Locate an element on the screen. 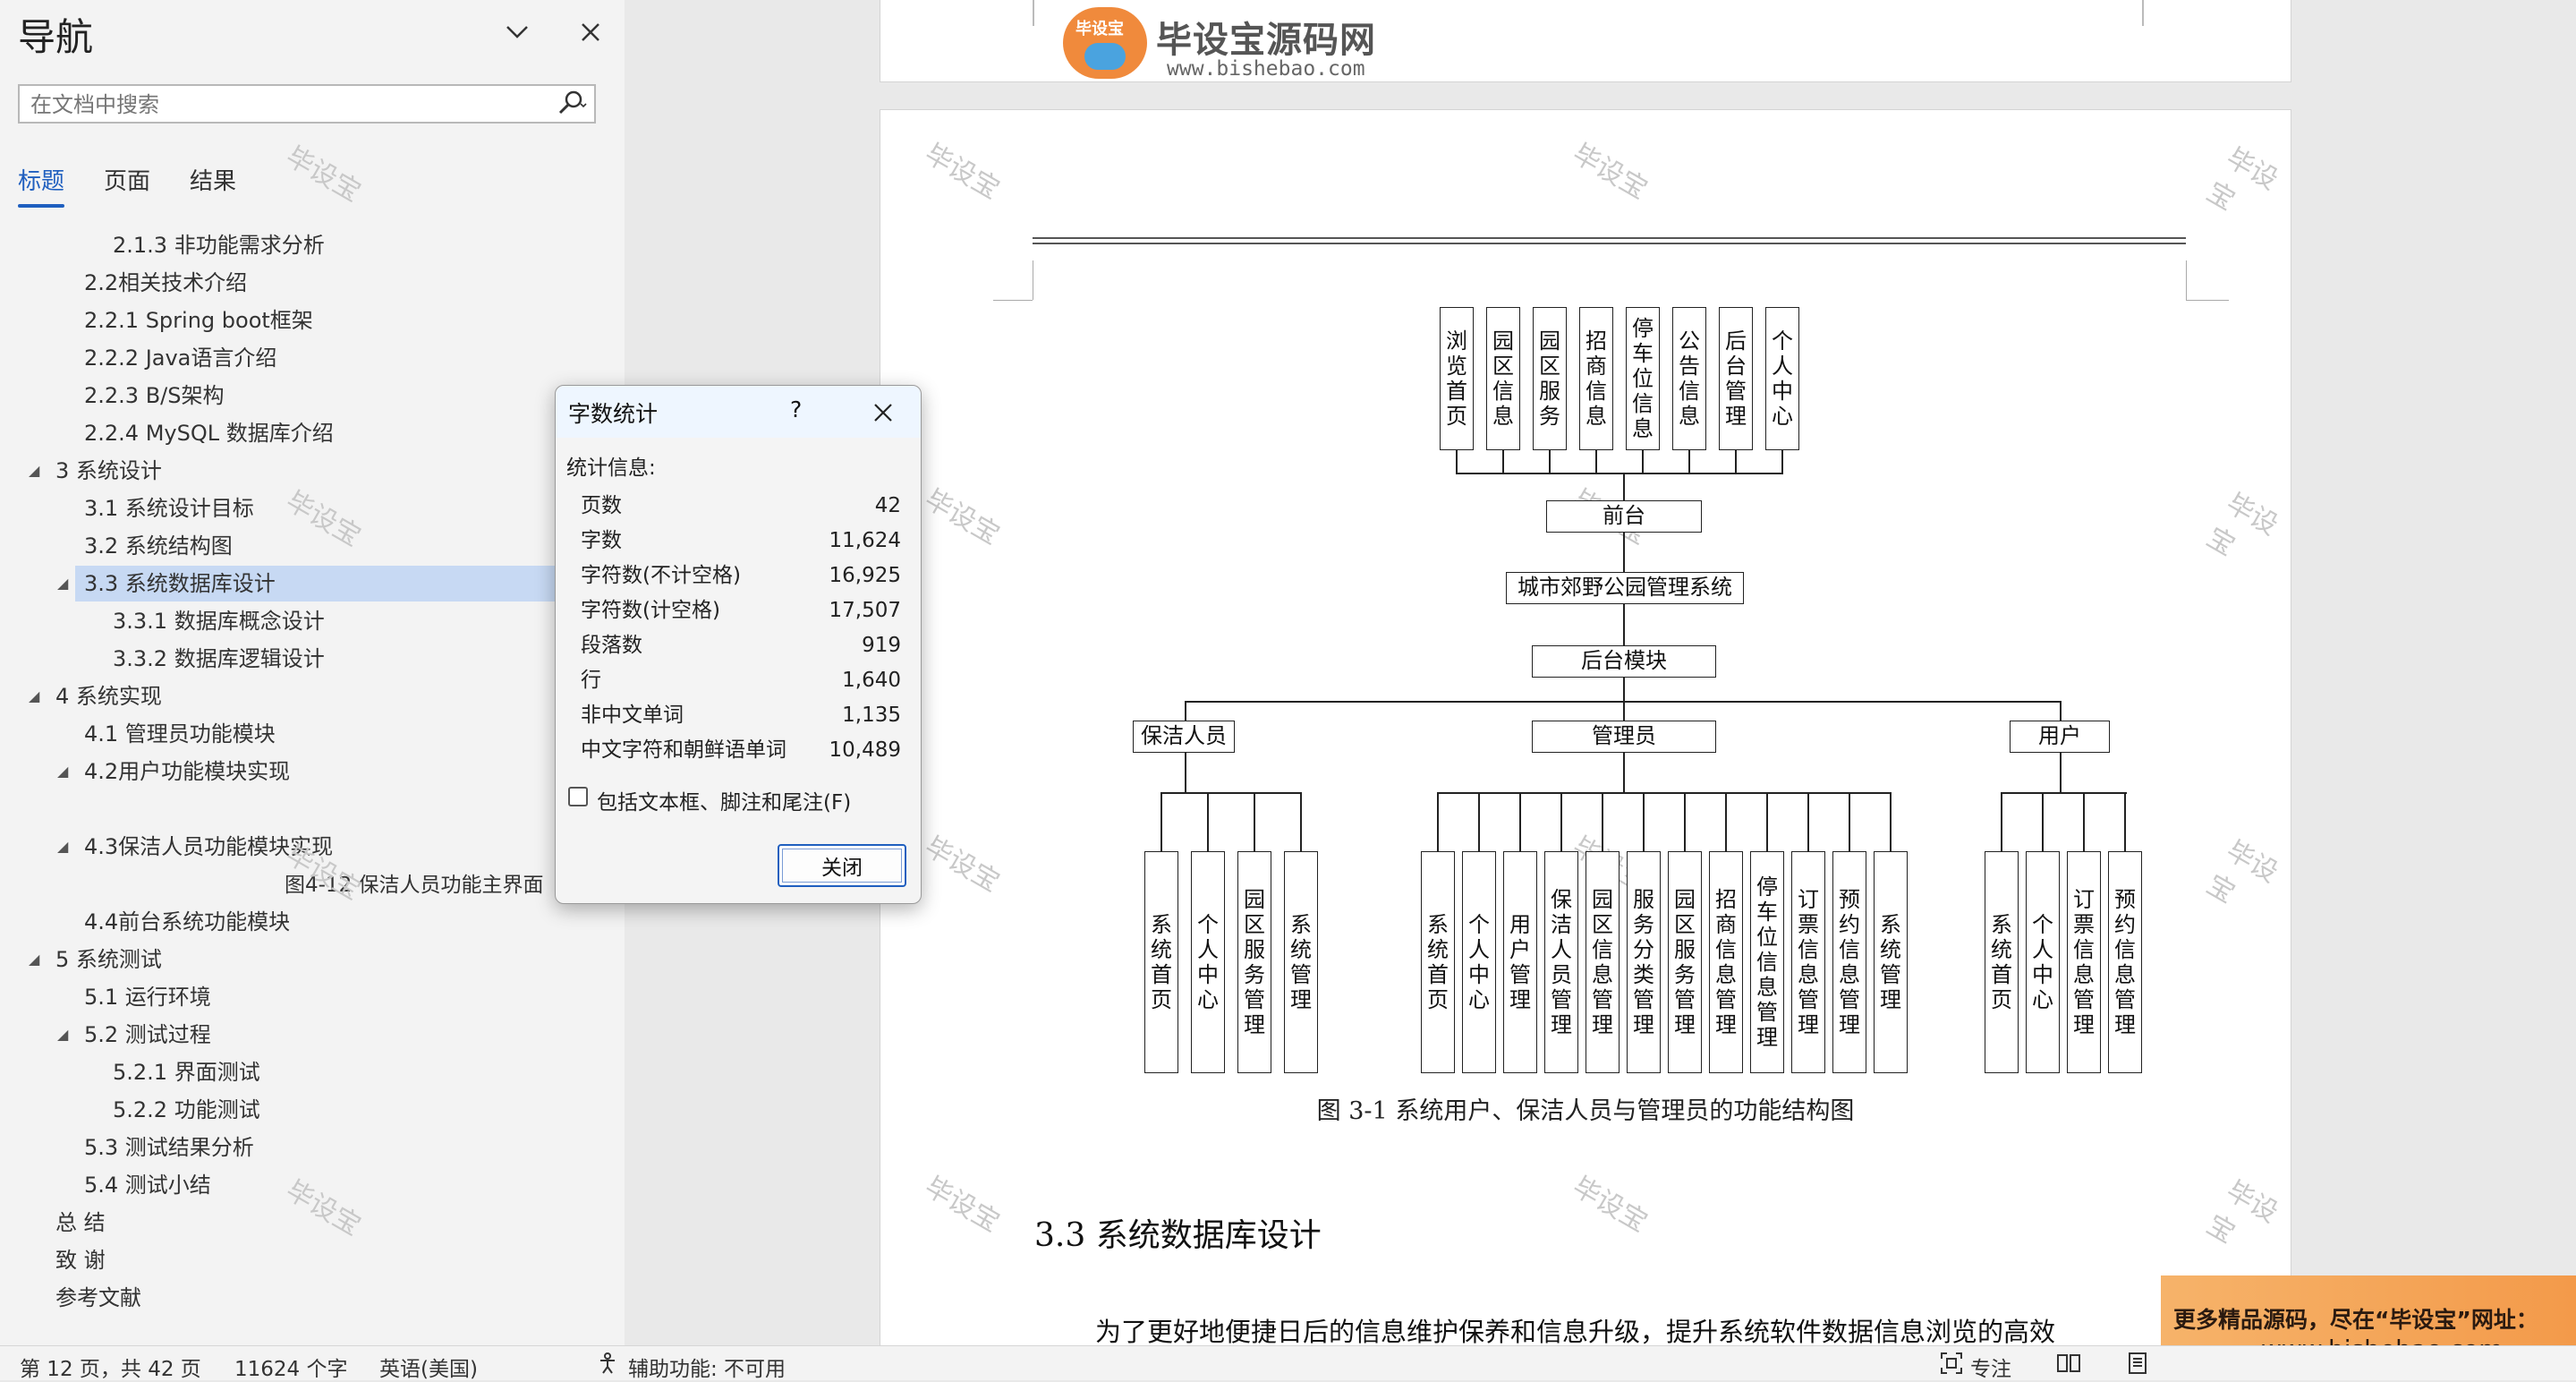 The image size is (2576, 1382). tab-headings: 标题 is located at coordinates (41, 179).